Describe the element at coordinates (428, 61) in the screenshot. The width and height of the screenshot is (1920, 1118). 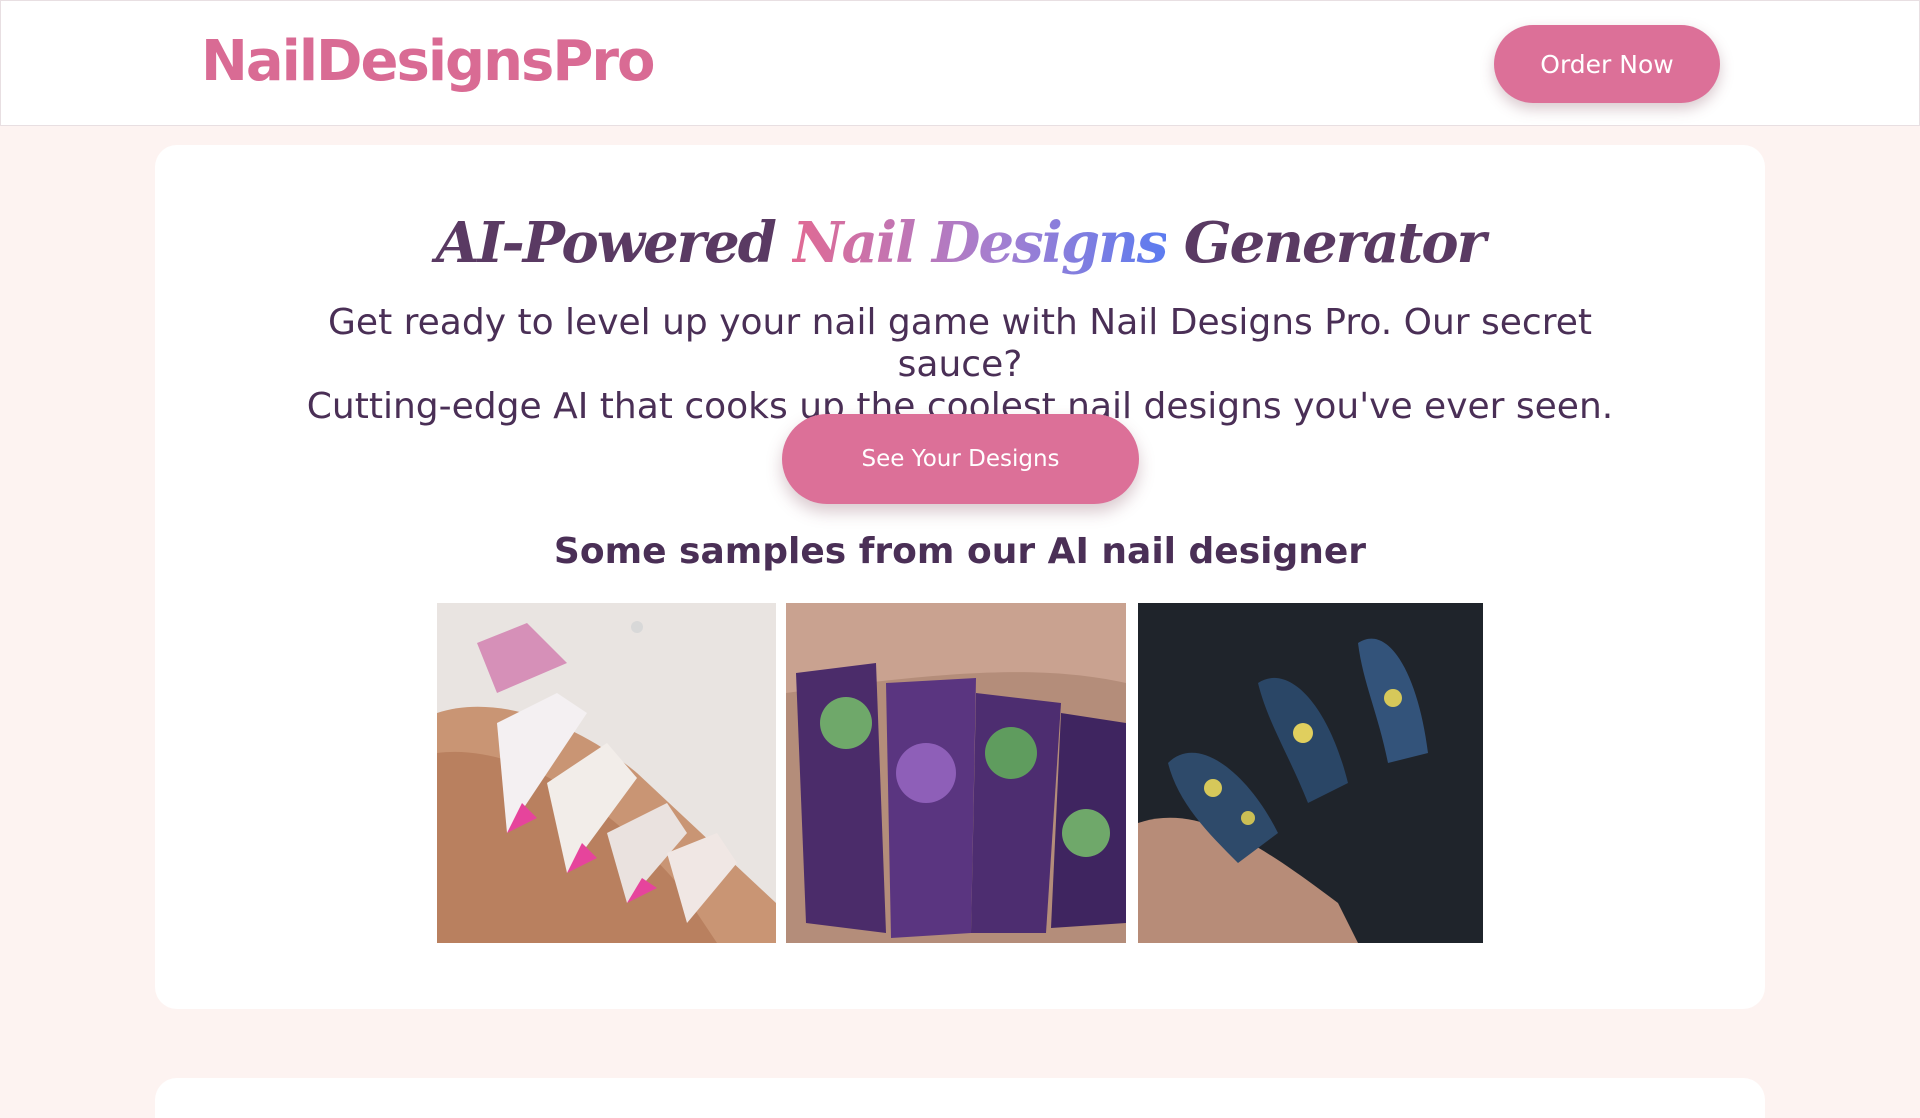
I see `site-logo: NailDesignsPro` at that location.